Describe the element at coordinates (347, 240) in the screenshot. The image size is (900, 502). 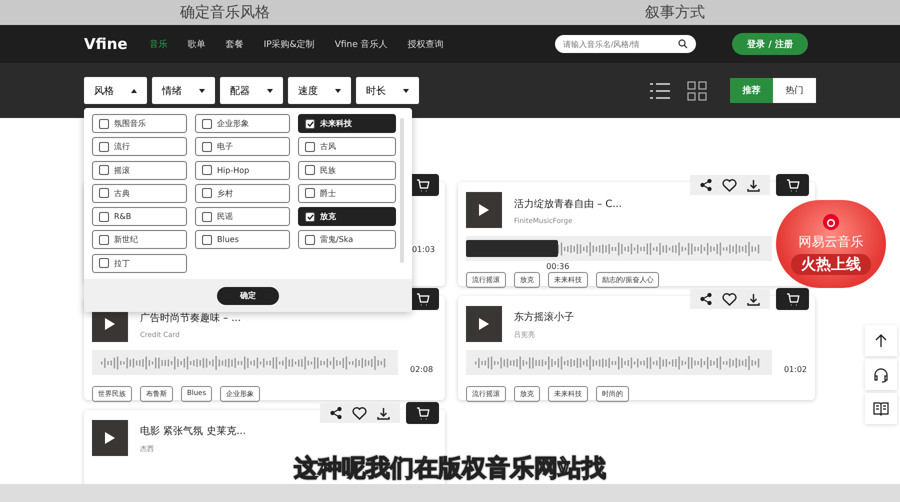
I see `style-checkbox-option: 雷鬼/Ska` at that location.